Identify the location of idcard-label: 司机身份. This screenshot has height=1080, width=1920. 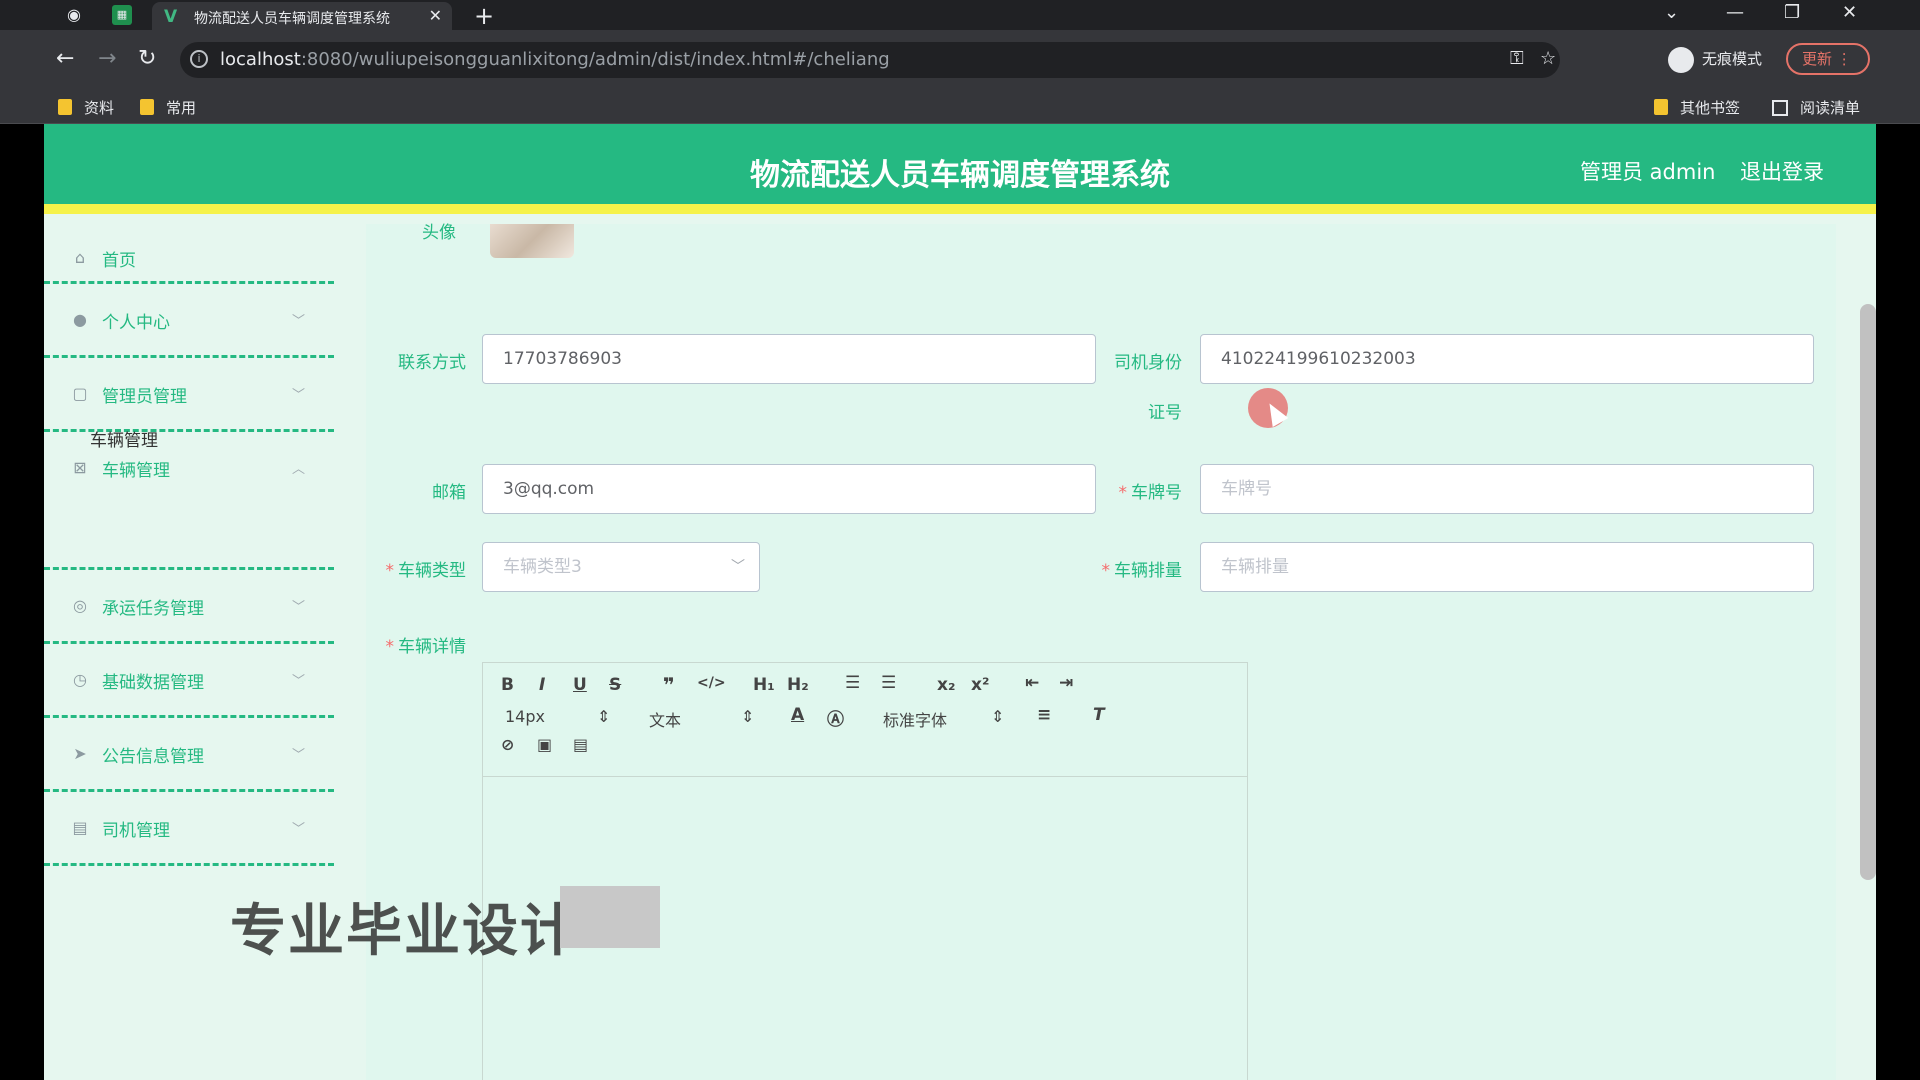
(1148, 363).